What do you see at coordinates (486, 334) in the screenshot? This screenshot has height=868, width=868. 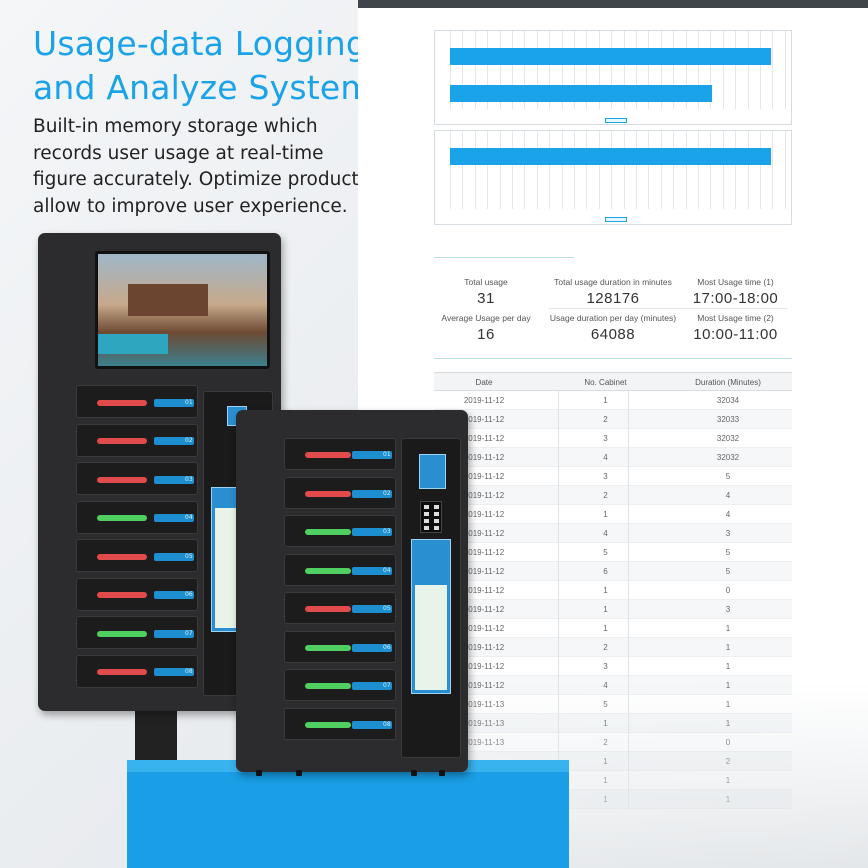 I see `avg-usage-value: 16` at bounding box center [486, 334].